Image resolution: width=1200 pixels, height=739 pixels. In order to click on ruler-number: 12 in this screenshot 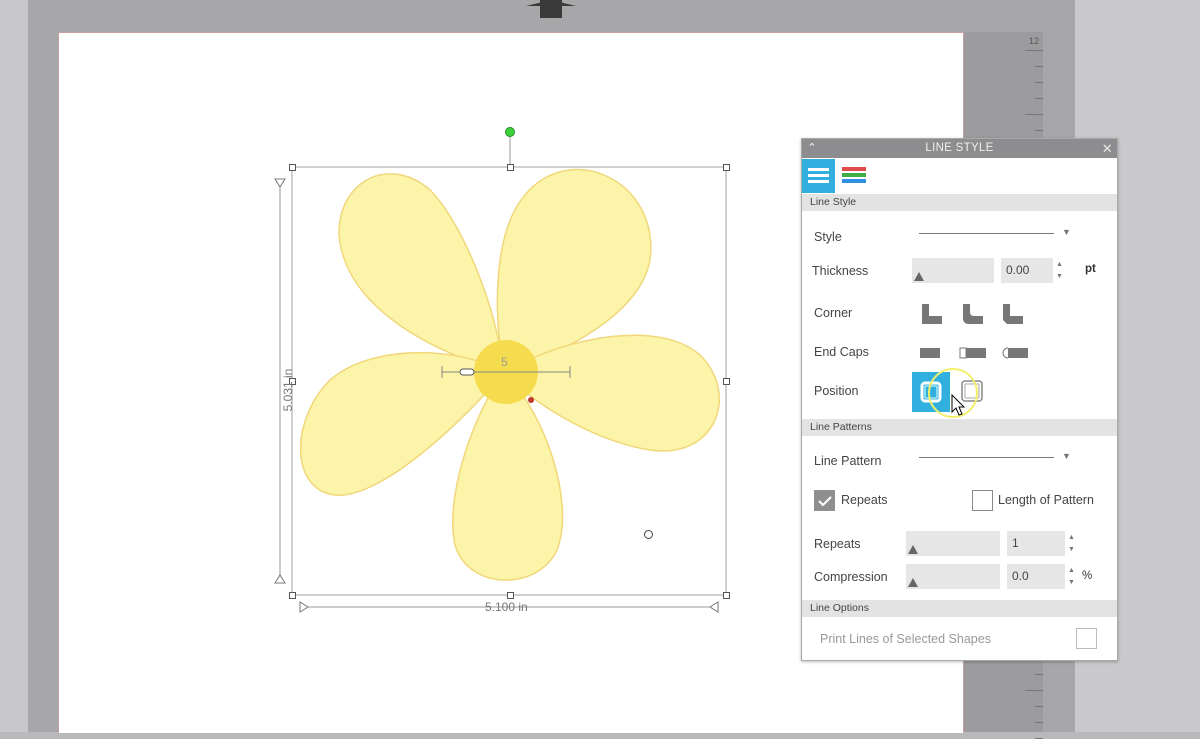, I will do `click(1034, 41)`.